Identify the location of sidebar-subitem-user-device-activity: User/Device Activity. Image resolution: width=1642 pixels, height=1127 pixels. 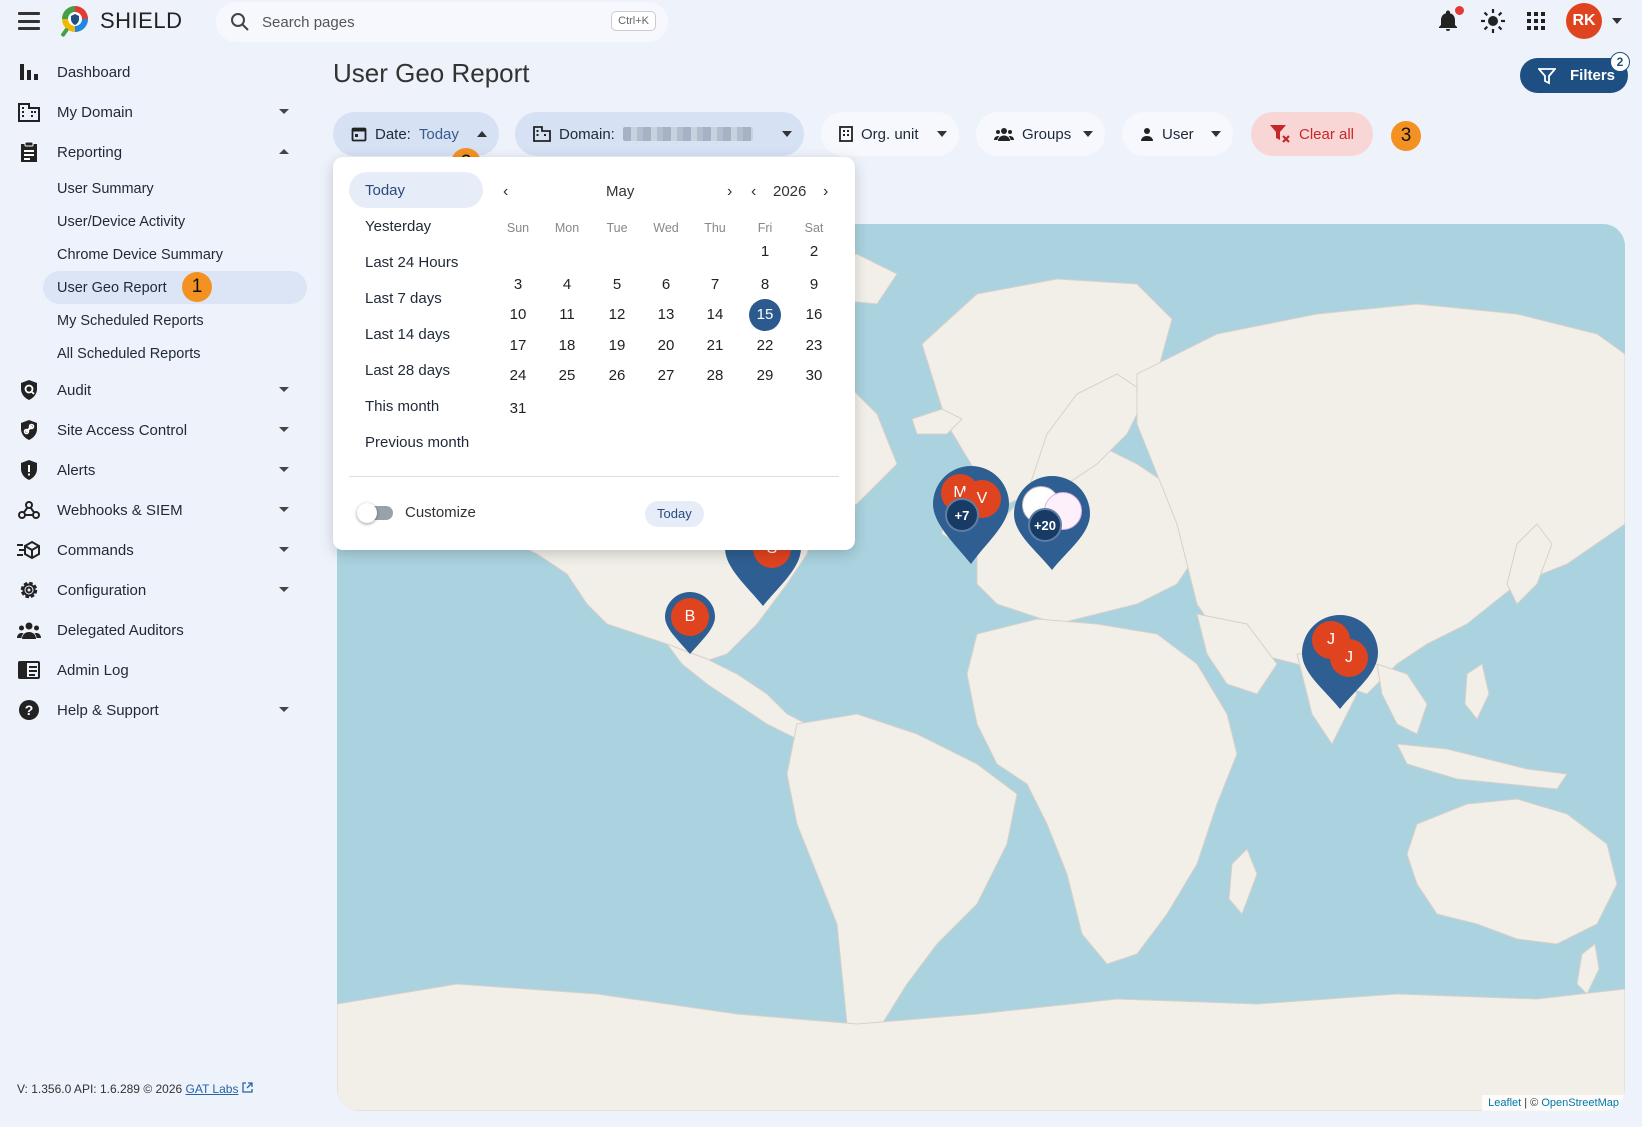
(155, 221).